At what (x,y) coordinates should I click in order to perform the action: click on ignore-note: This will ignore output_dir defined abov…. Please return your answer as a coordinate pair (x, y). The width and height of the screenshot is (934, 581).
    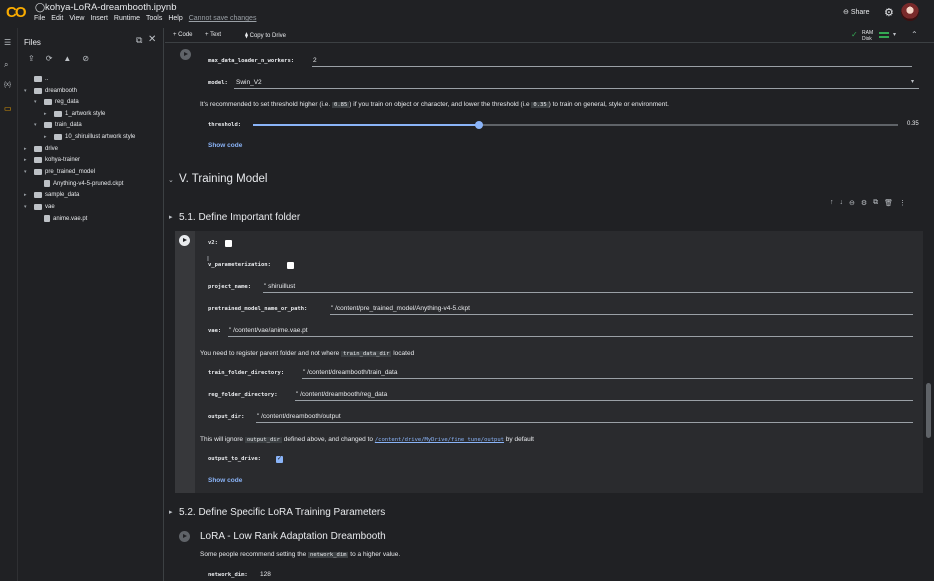
    Looking at the image, I should click on (367, 439).